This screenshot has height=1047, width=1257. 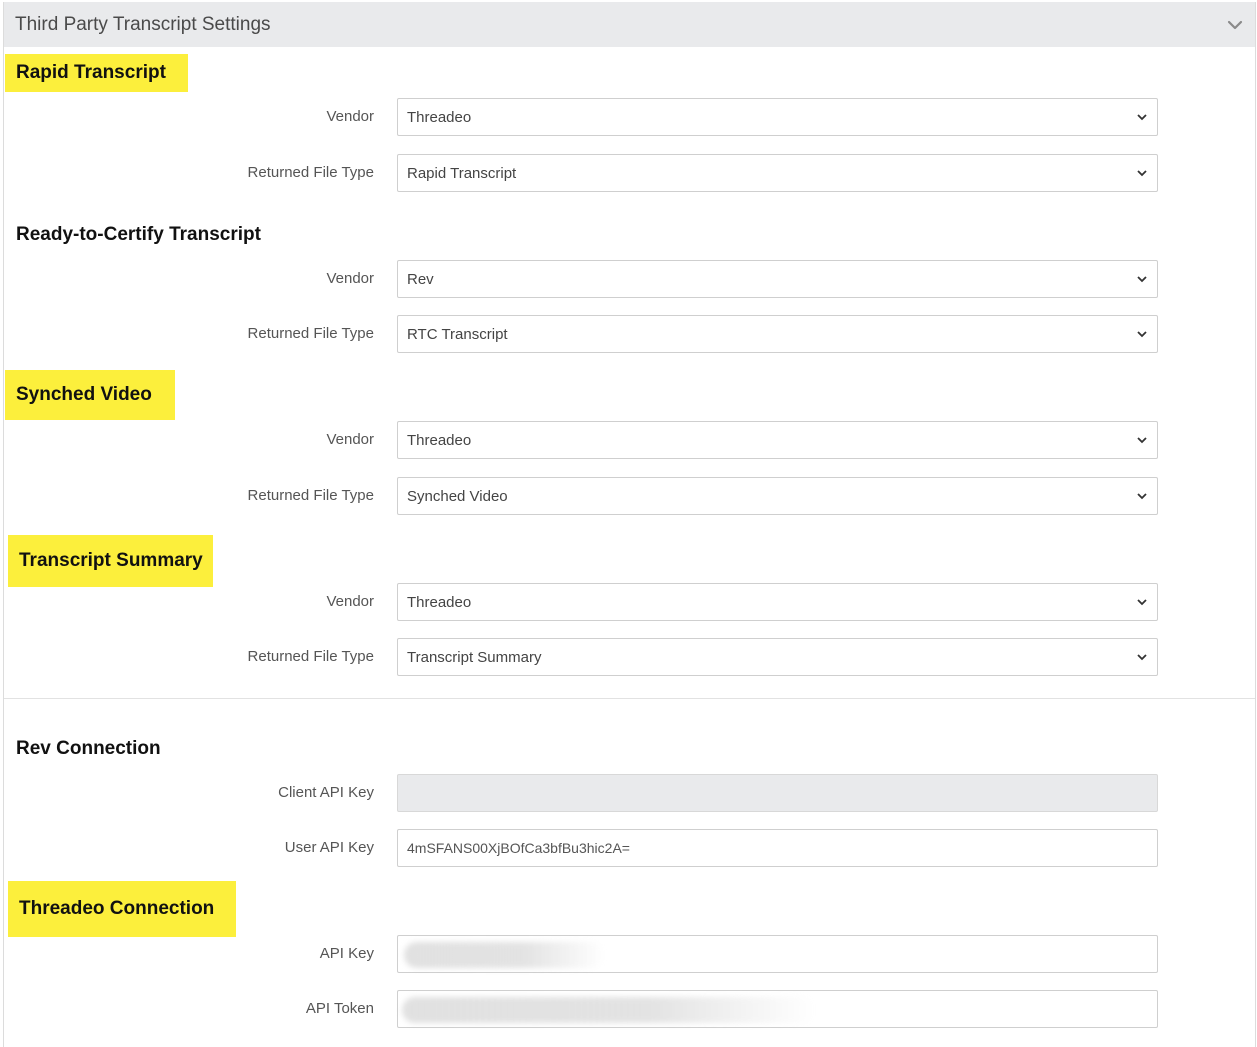 I want to click on select-value: Rev, so click(x=420, y=279).